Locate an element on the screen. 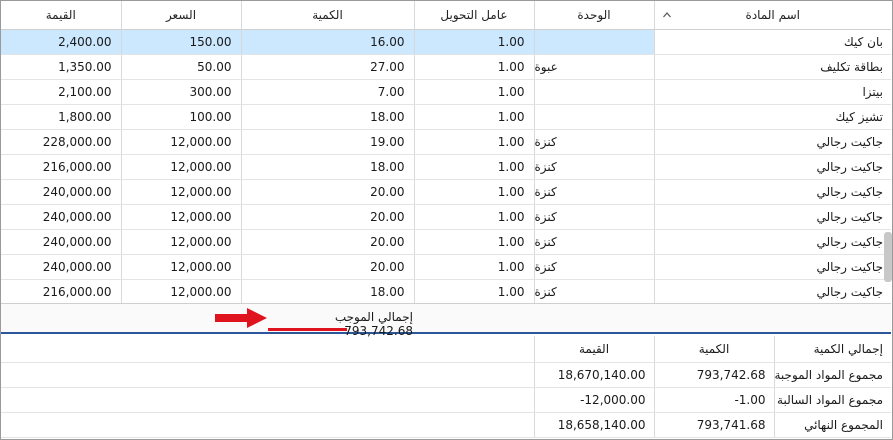  cell-price: 100.00 is located at coordinates (181, 117).